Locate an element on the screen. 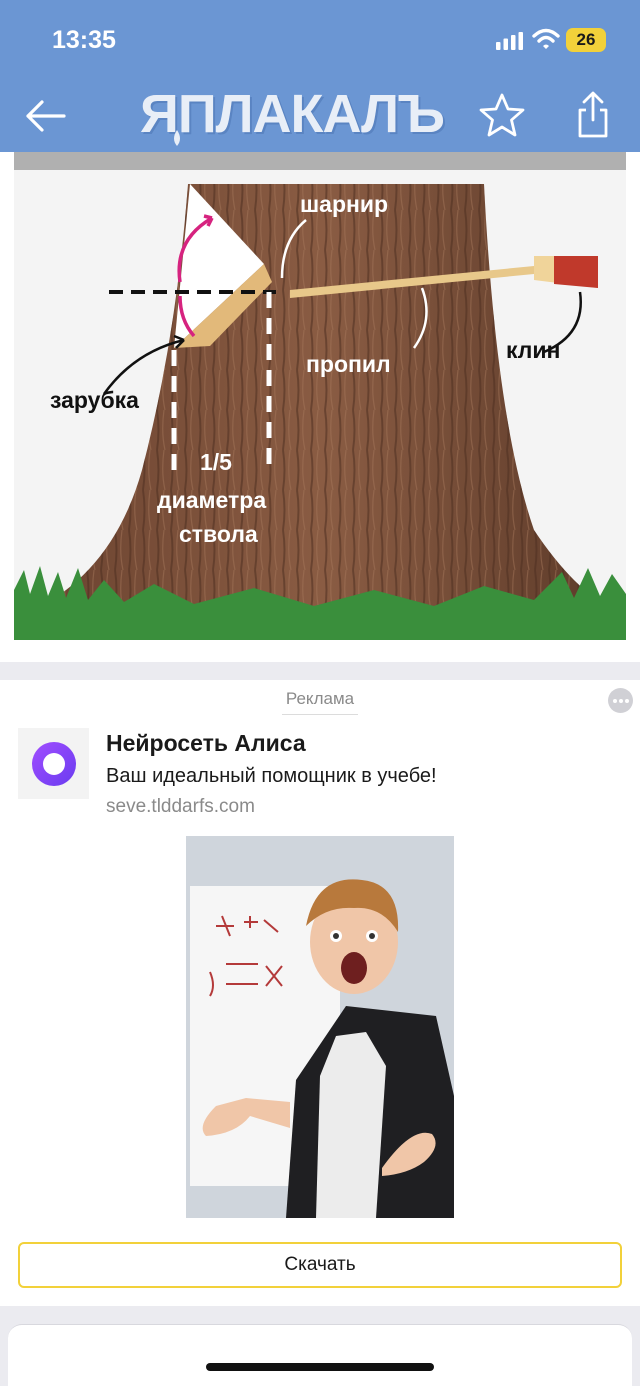 The image size is (640, 1386). download-button: Скачать is located at coordinates (320, 1265).